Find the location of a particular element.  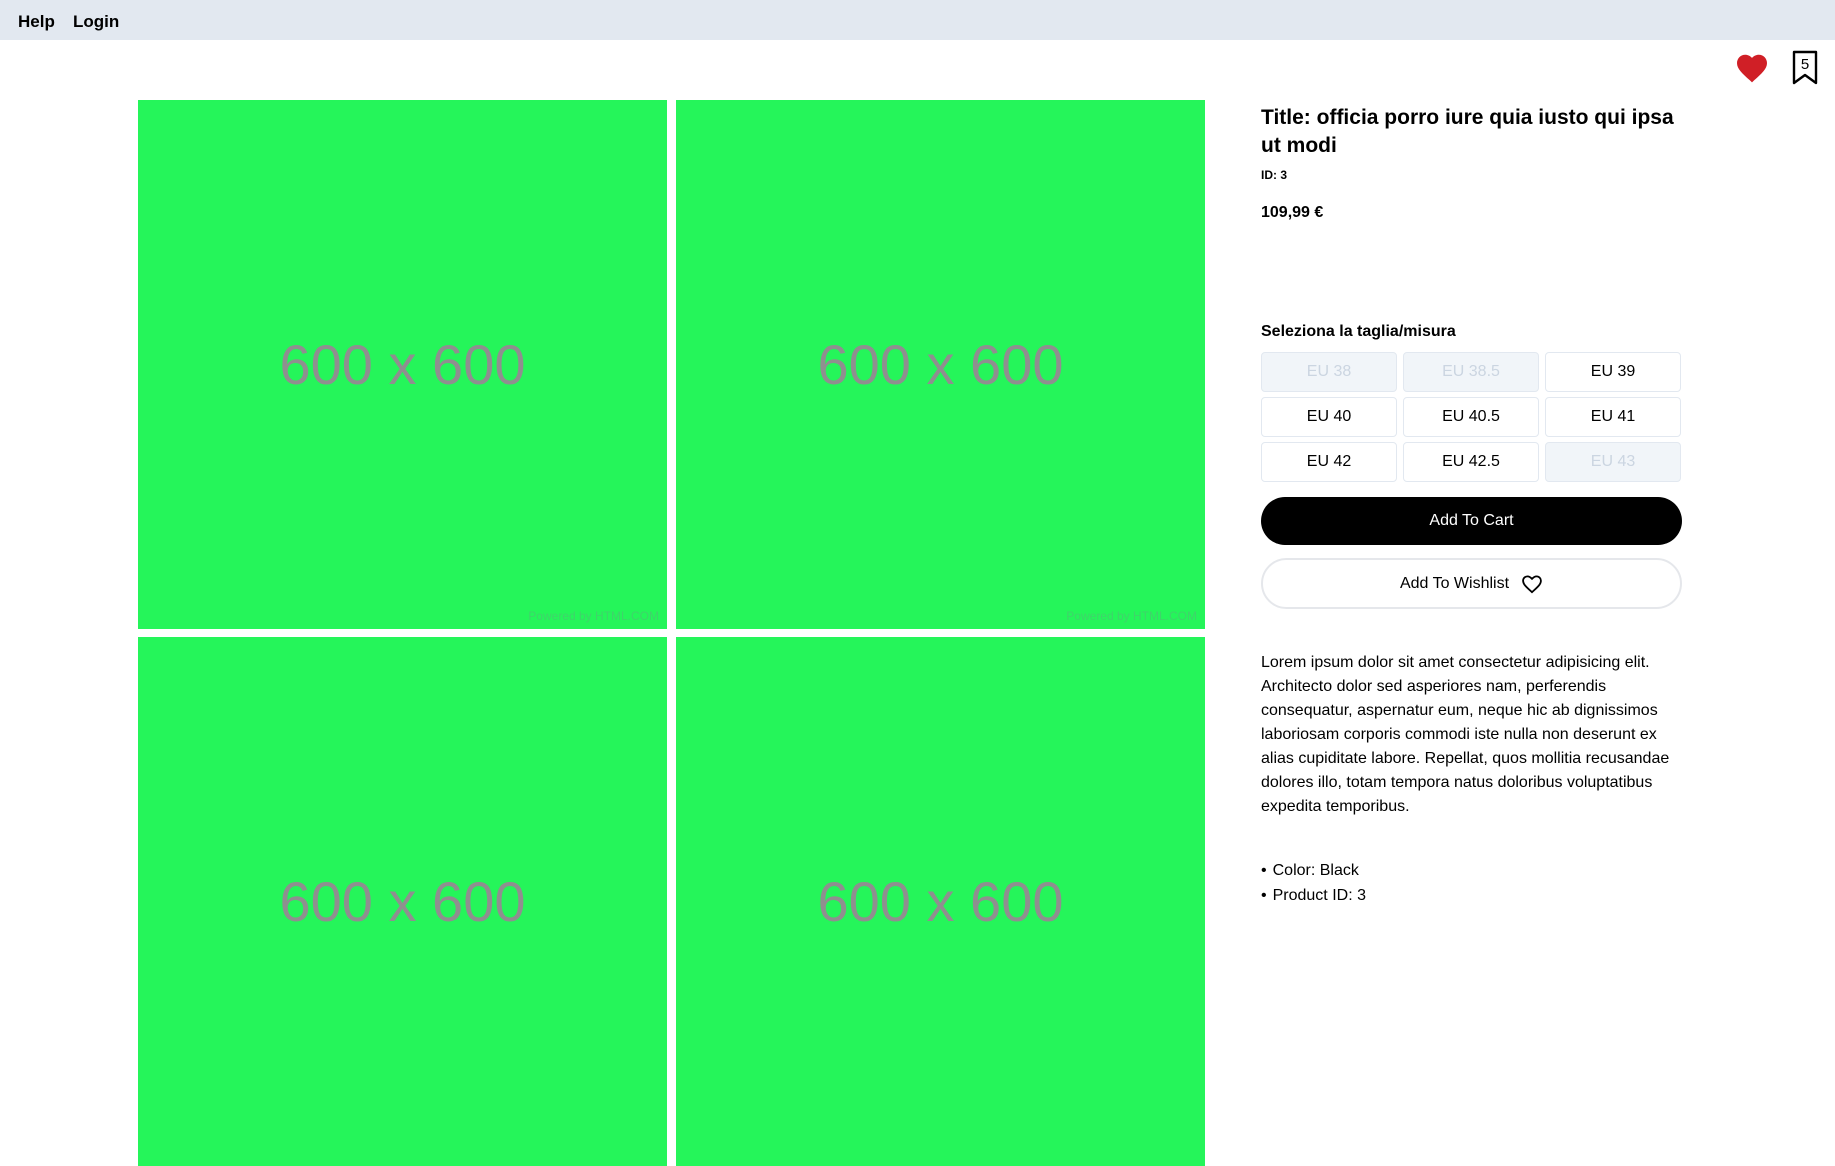

size-selector-label: Seleziona la taglia/misura is located at coordinates (1358, 331).